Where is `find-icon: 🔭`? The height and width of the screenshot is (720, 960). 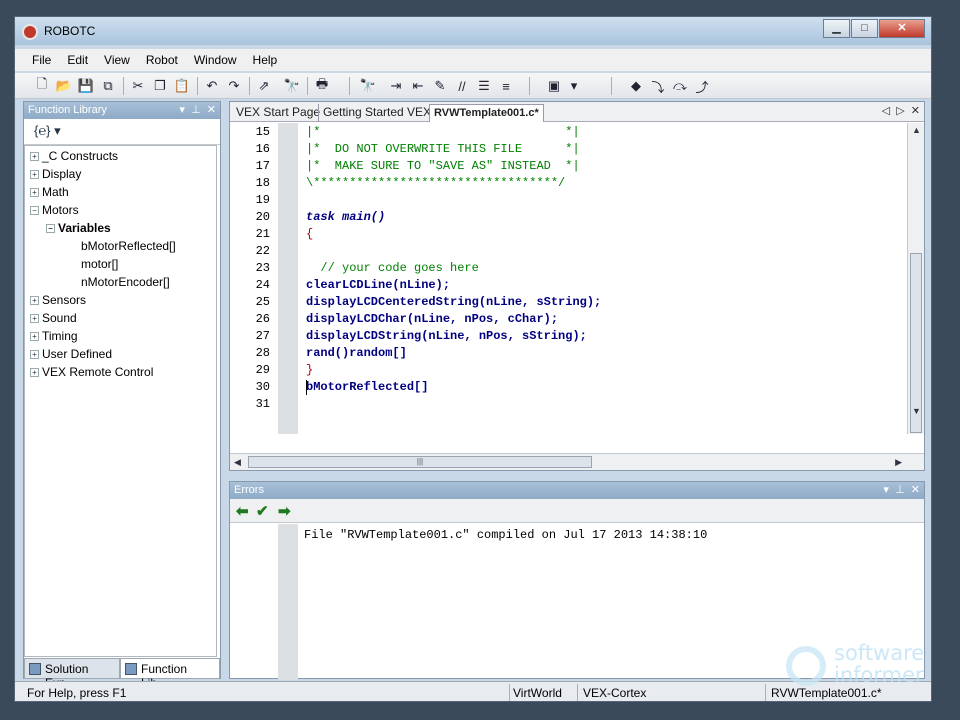
find-icon: 🔭 is located at coordinates (292, 86).